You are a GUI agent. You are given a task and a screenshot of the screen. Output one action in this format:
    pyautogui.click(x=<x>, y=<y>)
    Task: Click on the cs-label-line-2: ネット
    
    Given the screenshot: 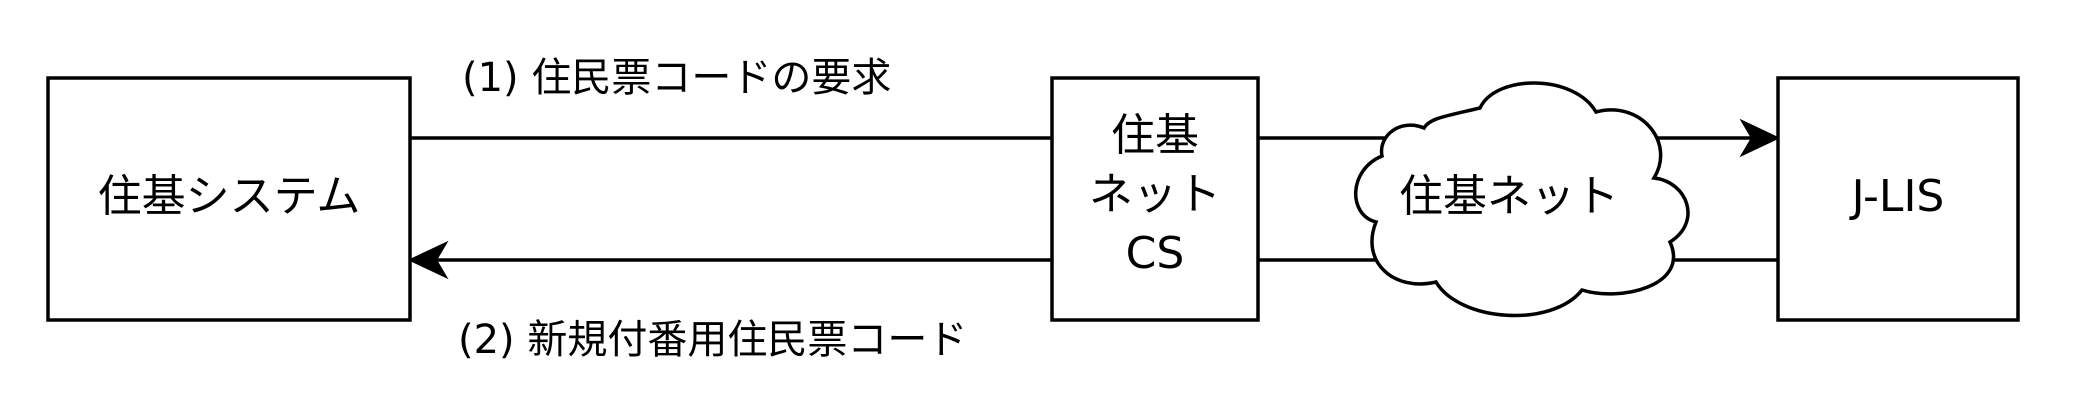 What is the action you would take?
    pyautogui.click(x=1155, y=194)
    